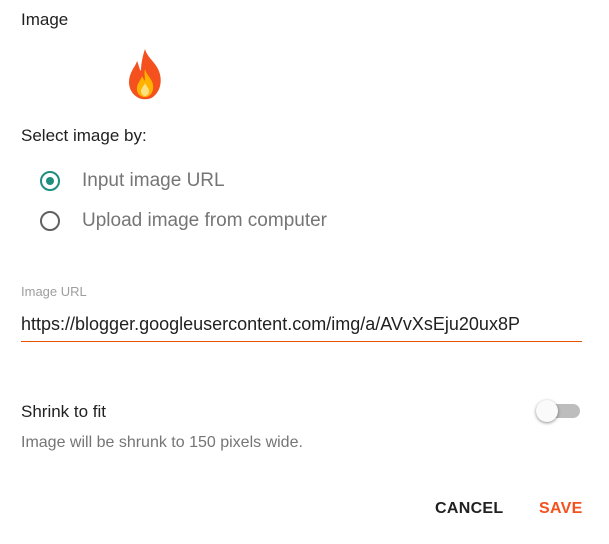 The height and width of the screenshot is (544, 609). I want to click on radio-upload-image: Upload image from computer, so click(183, 221).